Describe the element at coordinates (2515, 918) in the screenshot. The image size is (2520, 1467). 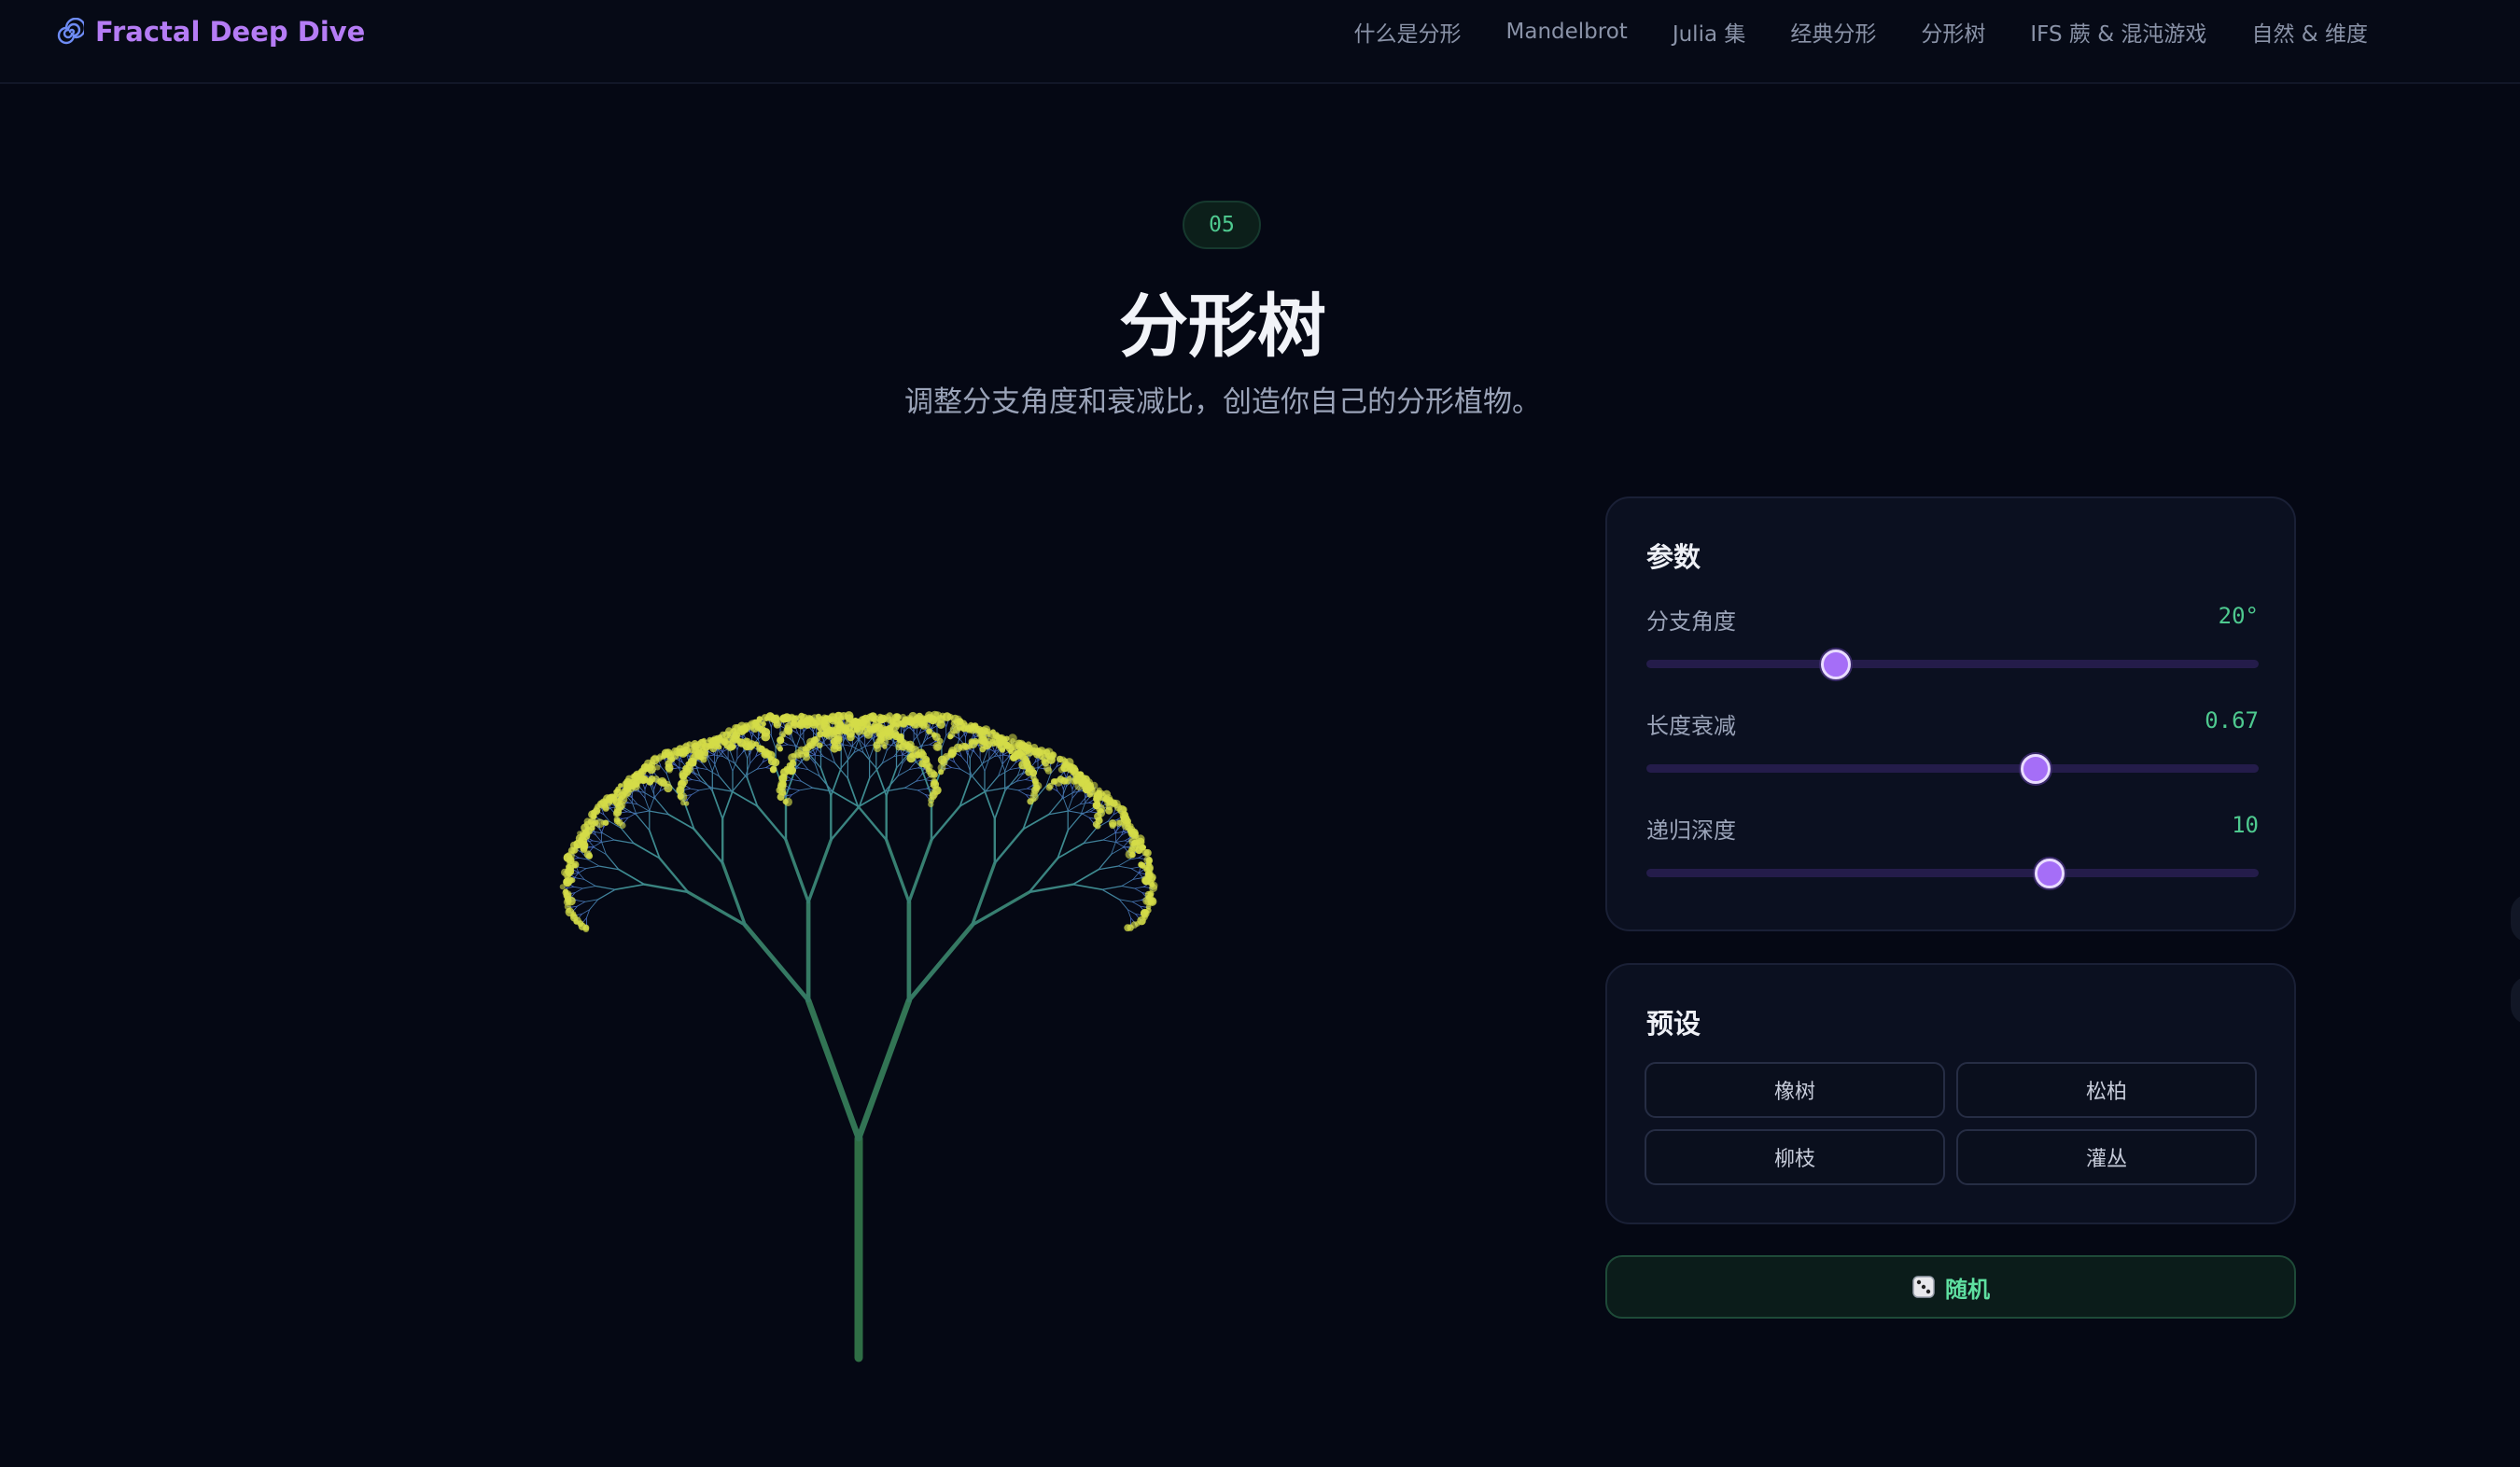
I see `edge-scroll-control-top` at that location.